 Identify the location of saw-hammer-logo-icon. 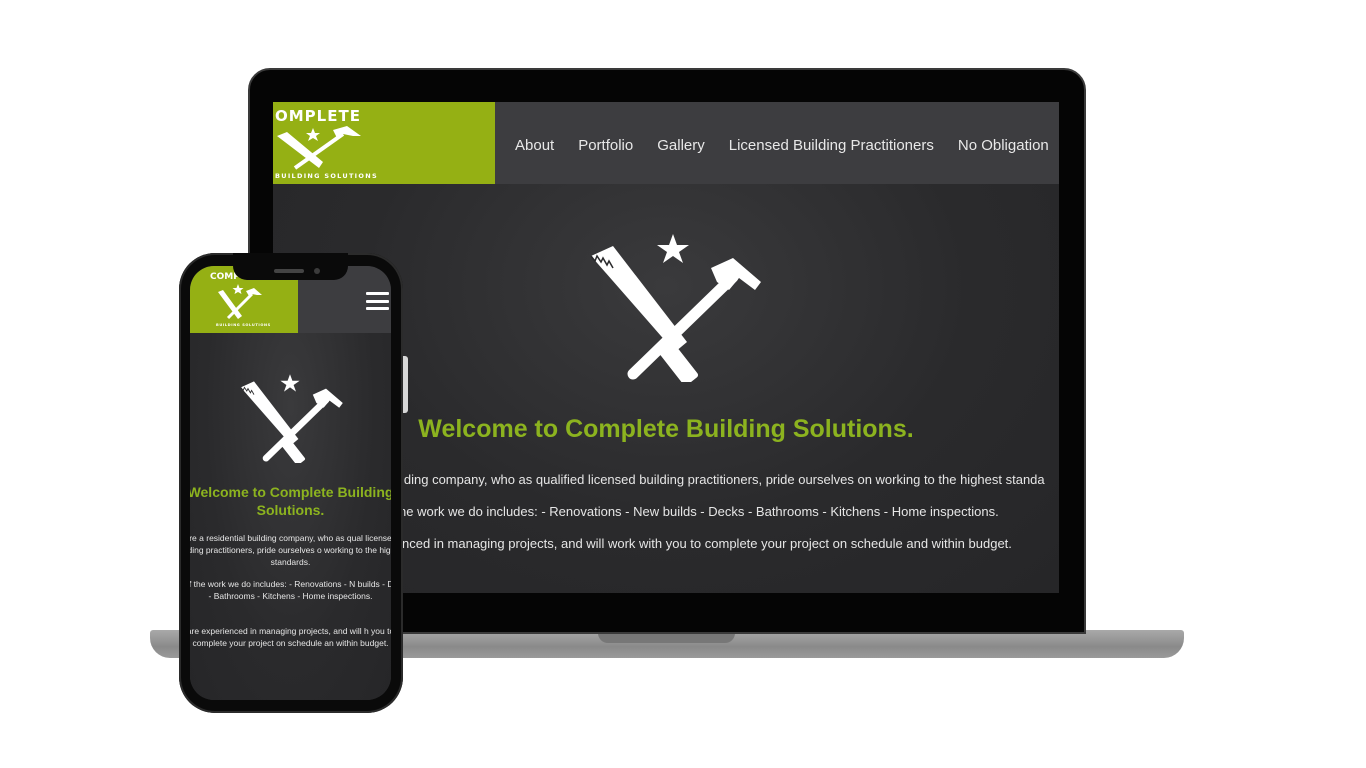
(675, 308).